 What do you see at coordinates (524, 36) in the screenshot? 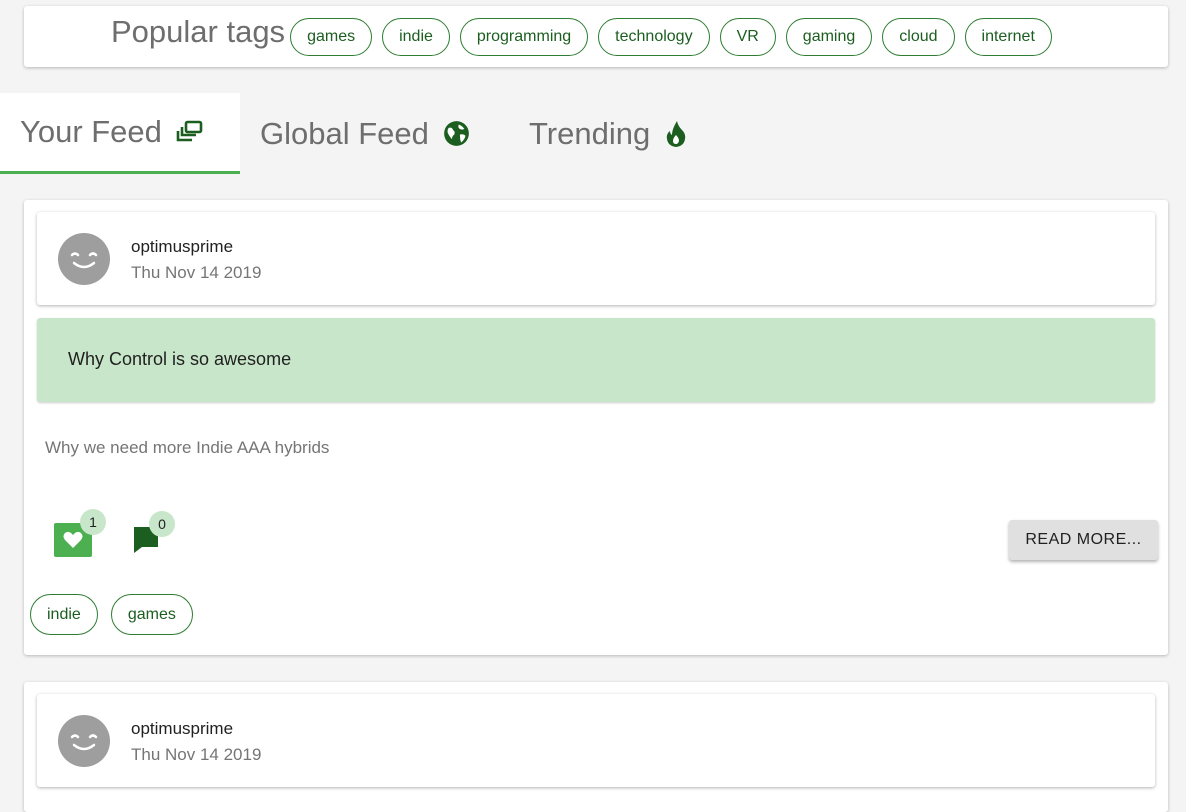
I see `tag-chip-programming: programming` at bounding box center [524, 36].